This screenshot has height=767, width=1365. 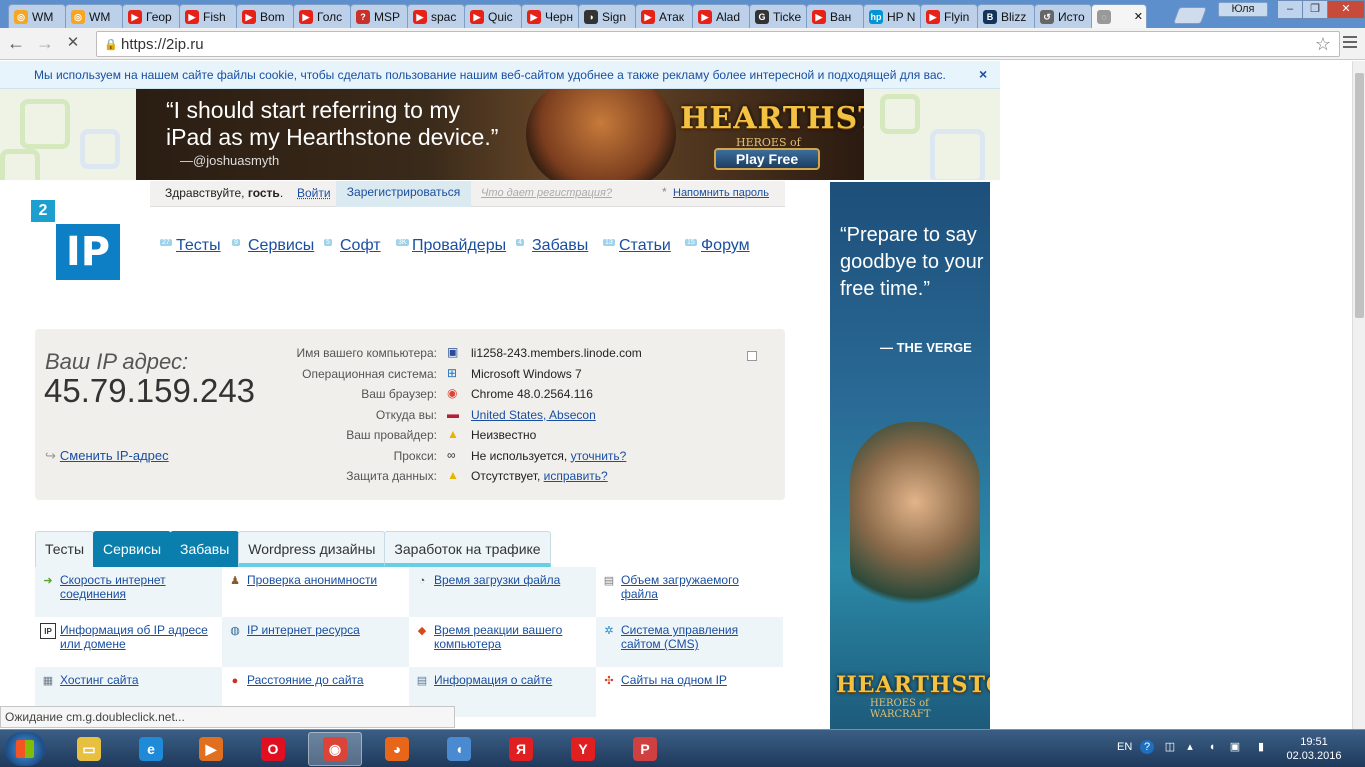 I want to click on profile-button: Юля, so click(x=1243, y=9).